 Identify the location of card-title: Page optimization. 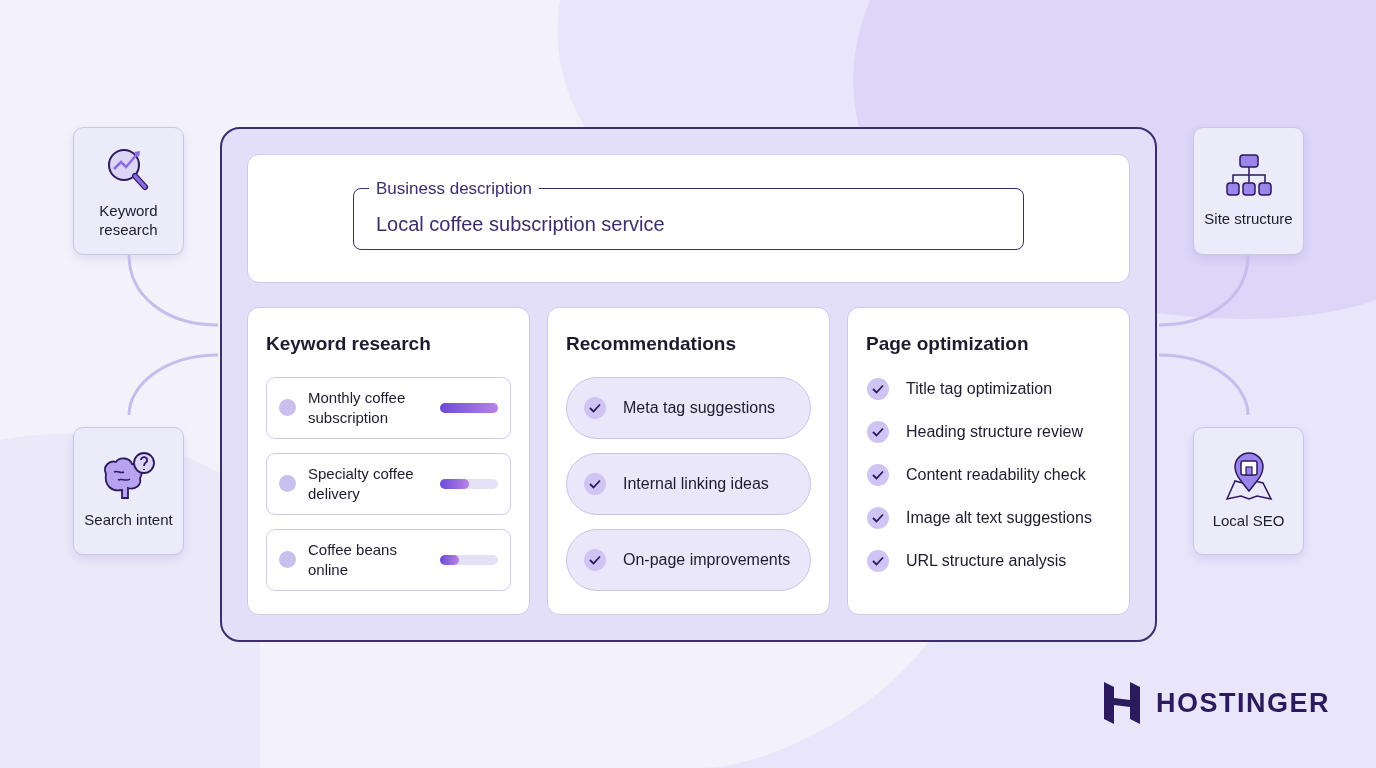
(948, 344).